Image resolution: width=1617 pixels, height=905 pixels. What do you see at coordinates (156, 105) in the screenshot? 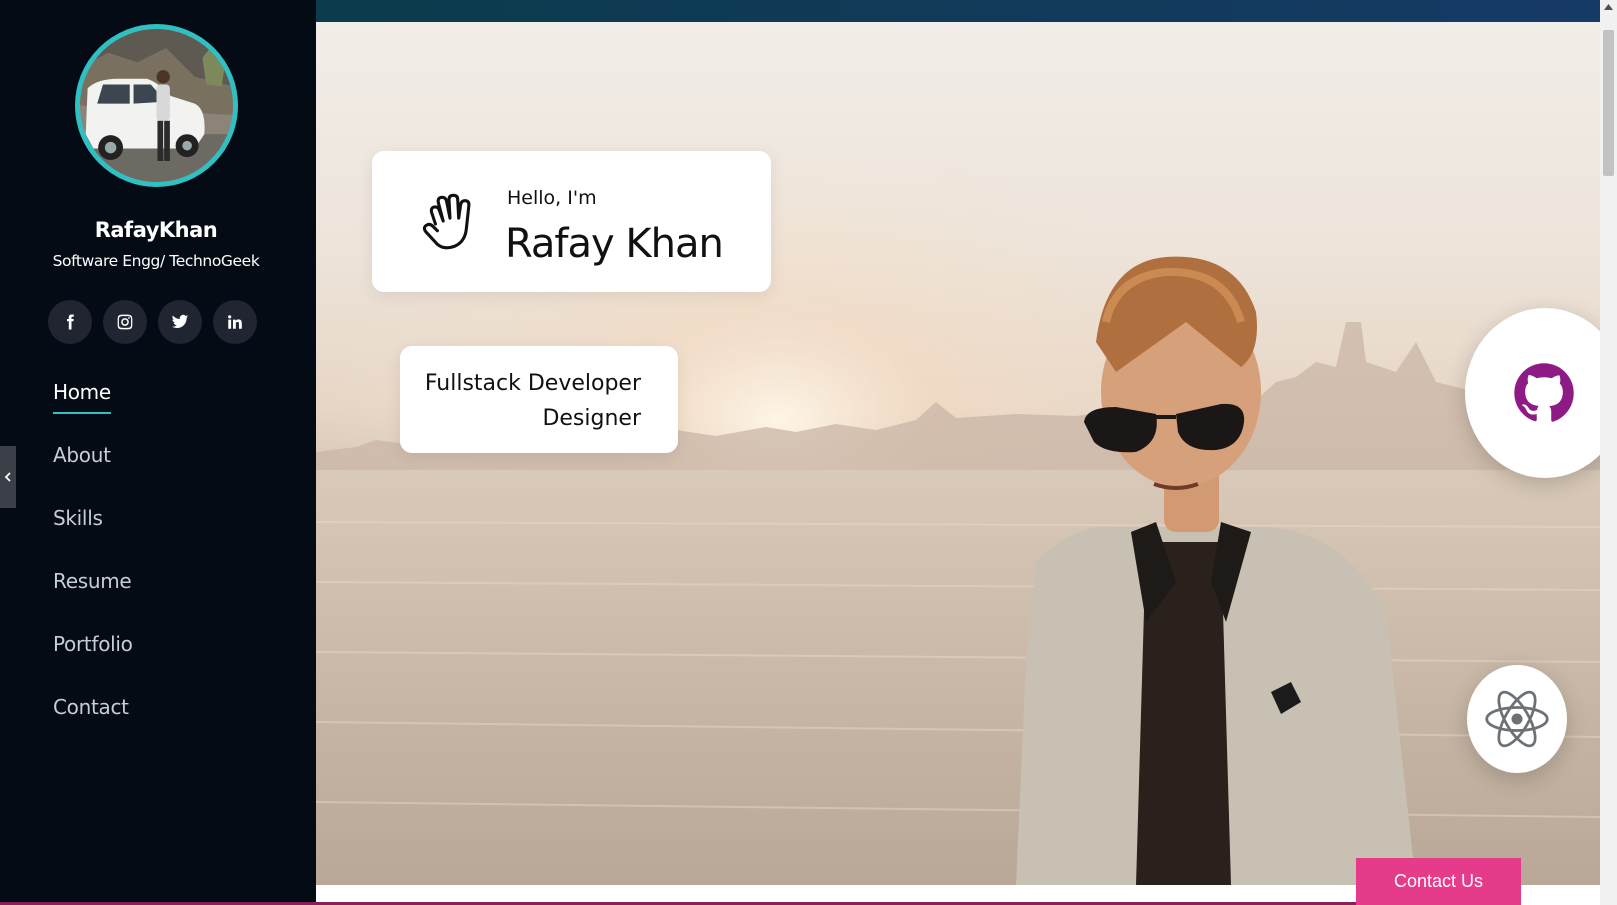
I see `profile-avatar` at bounding box center [156, 105].